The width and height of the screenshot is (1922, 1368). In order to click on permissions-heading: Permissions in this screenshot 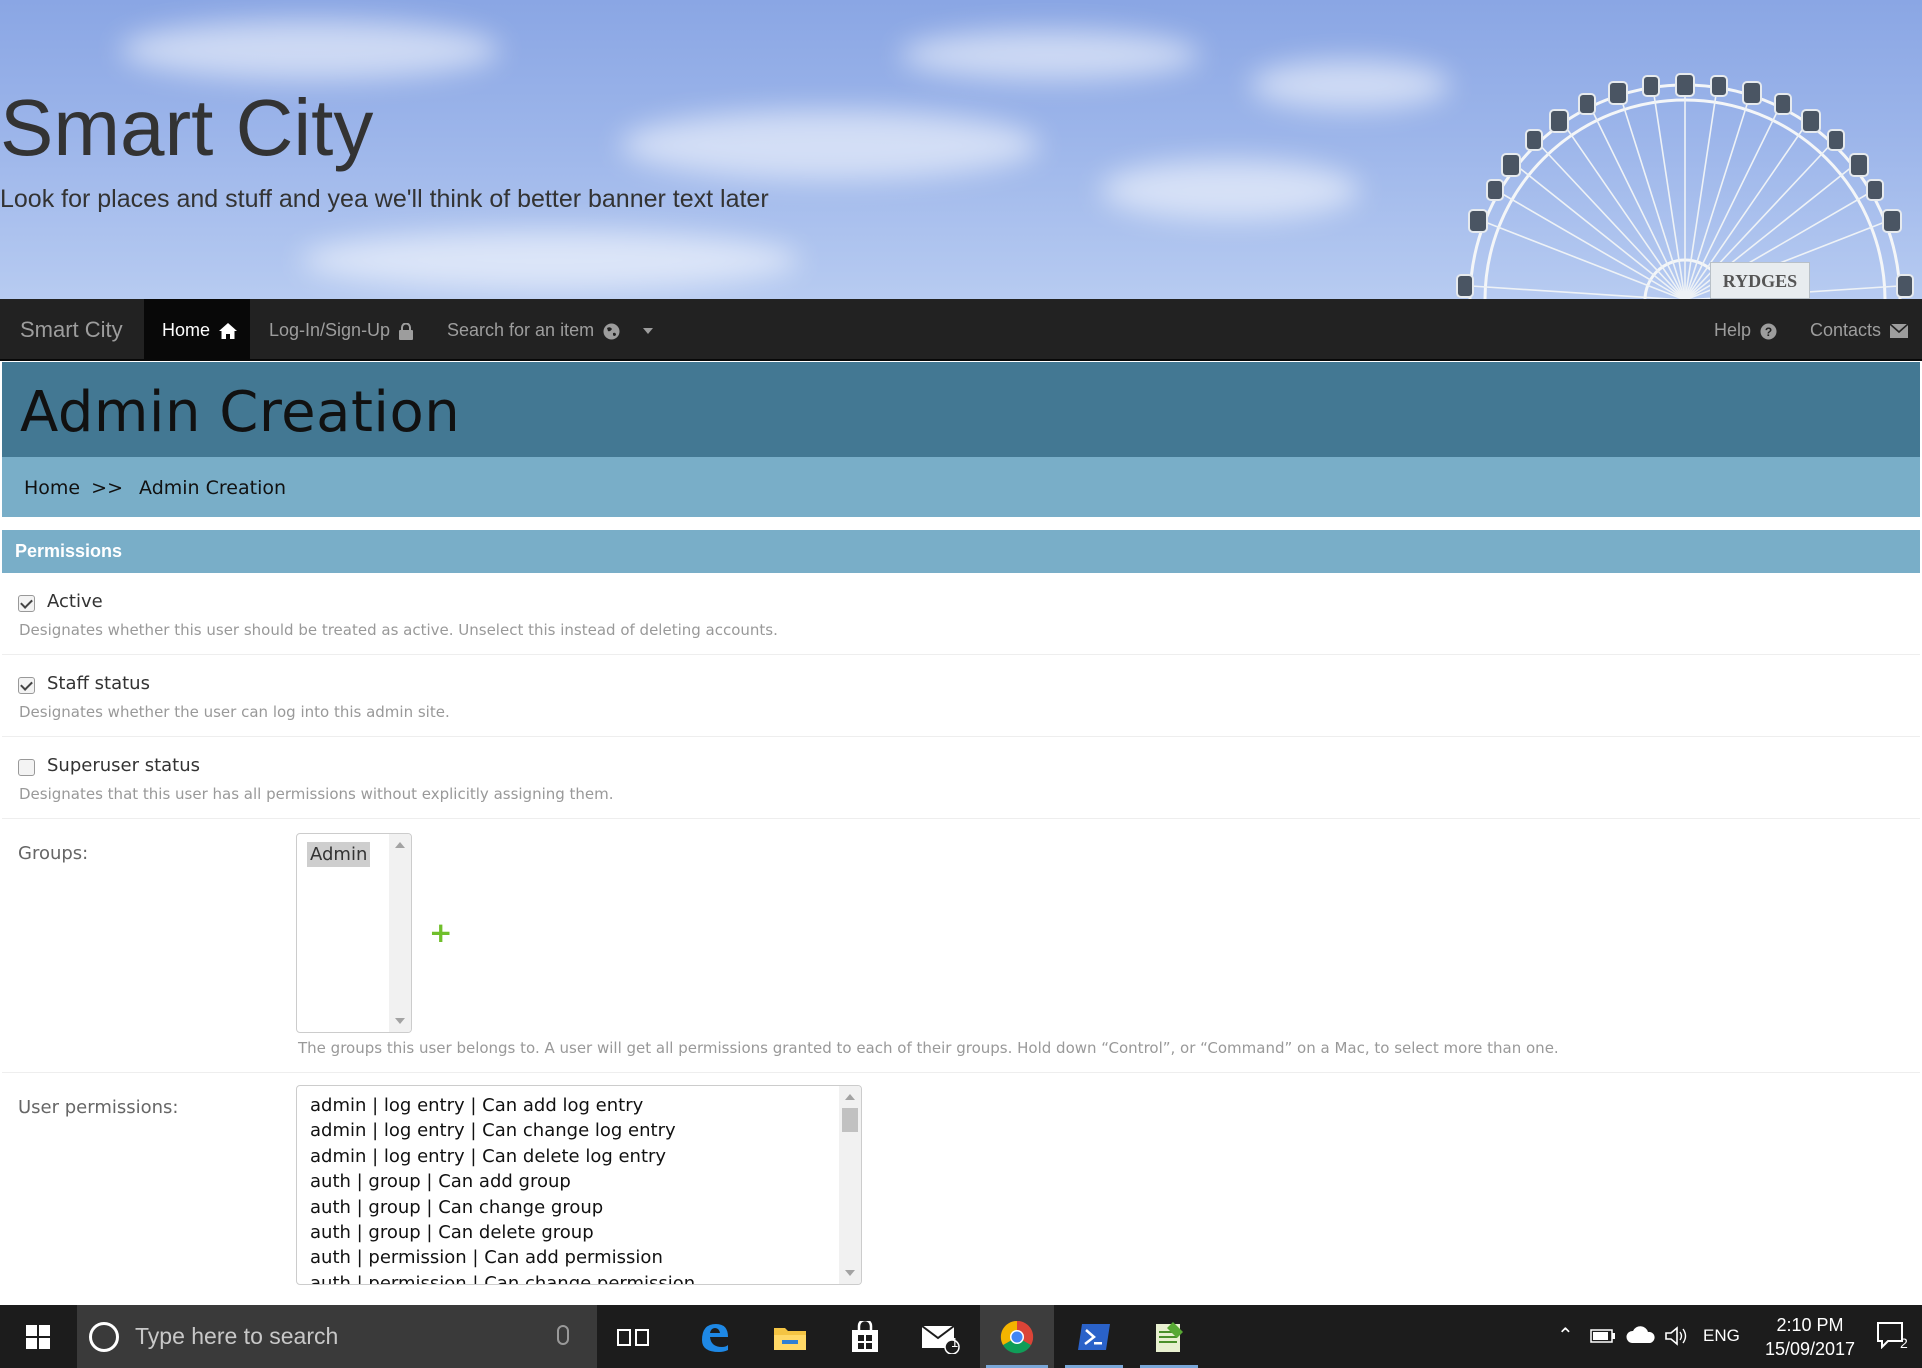, I will do `click(961, 551)`.